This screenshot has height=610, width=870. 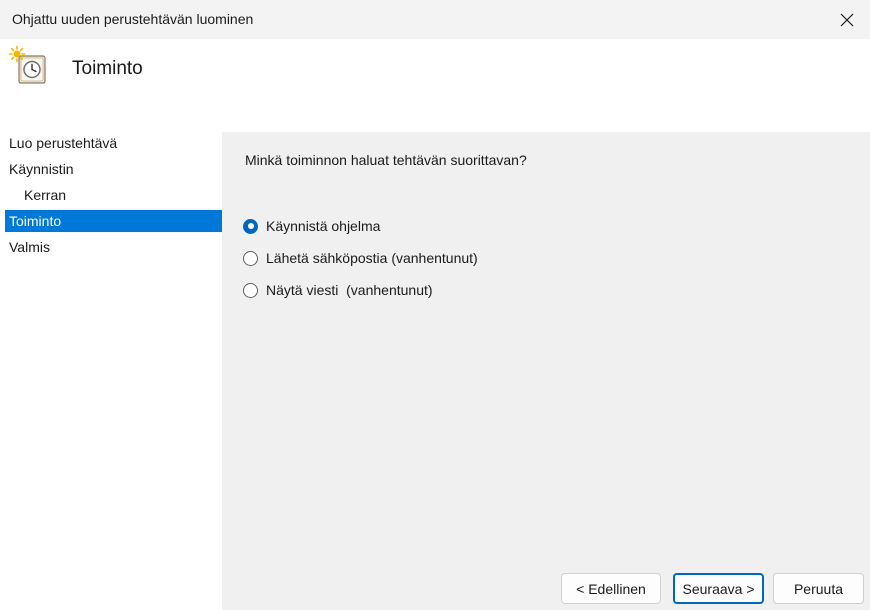 I want to click on sidebar-item-kaynnistin: Käynnistin, so click(x=113, y=169).